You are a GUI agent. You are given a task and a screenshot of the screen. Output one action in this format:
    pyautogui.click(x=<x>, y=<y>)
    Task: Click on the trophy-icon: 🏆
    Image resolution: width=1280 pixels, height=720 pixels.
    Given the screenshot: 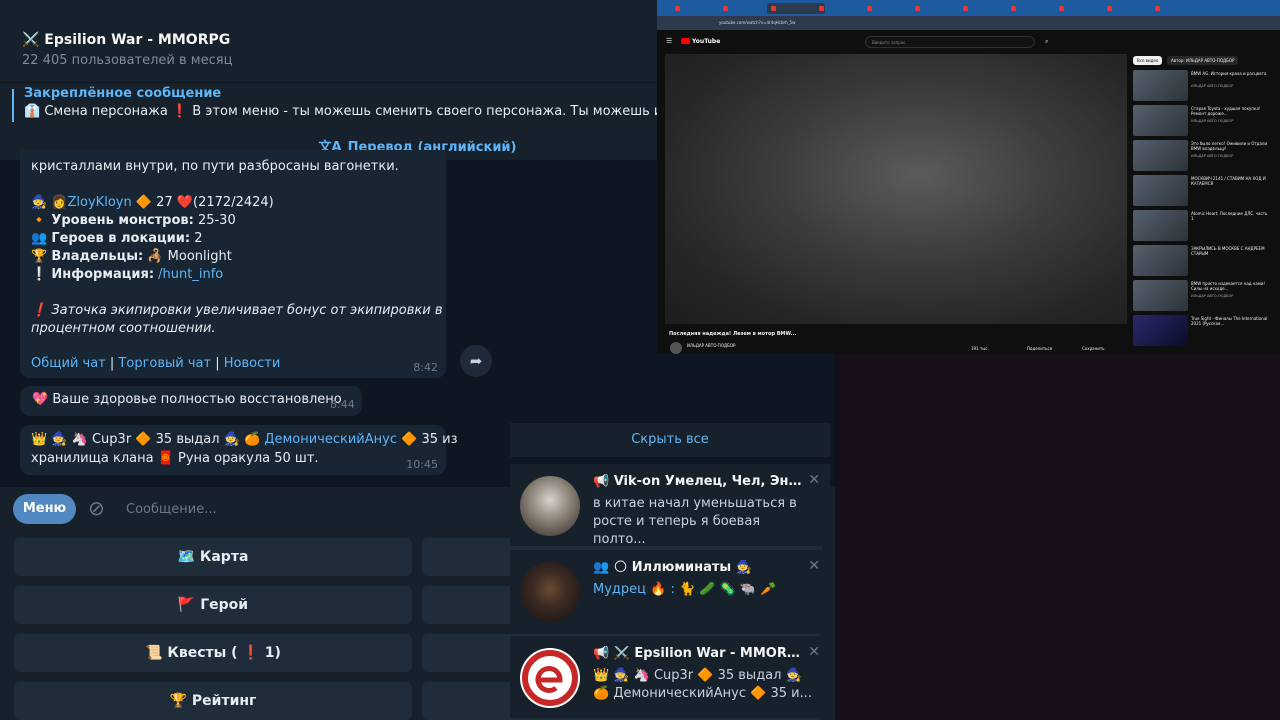 What is the action you would take?
    pyautogui.click(x=39, y=256)
    